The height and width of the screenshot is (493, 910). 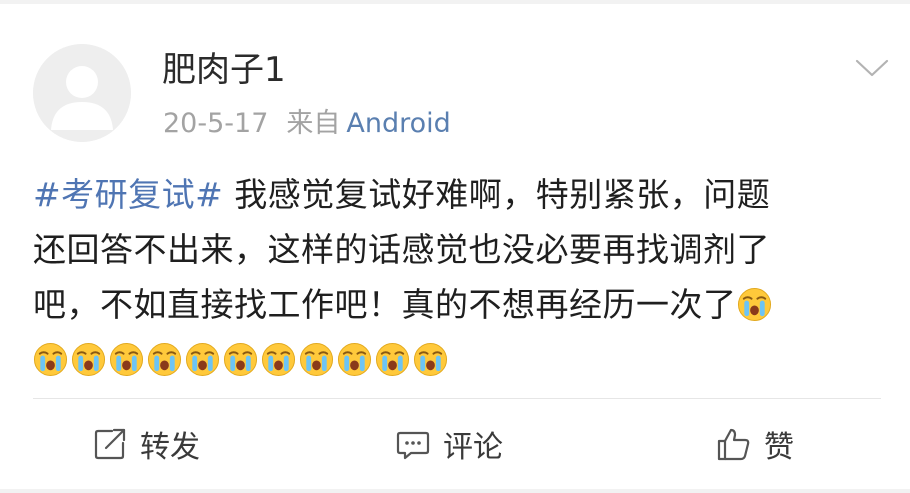 What do you see at coordinates (872, 68) in the screenshot?
I see `chevron-down-icon` at bounding box center [872, 68].